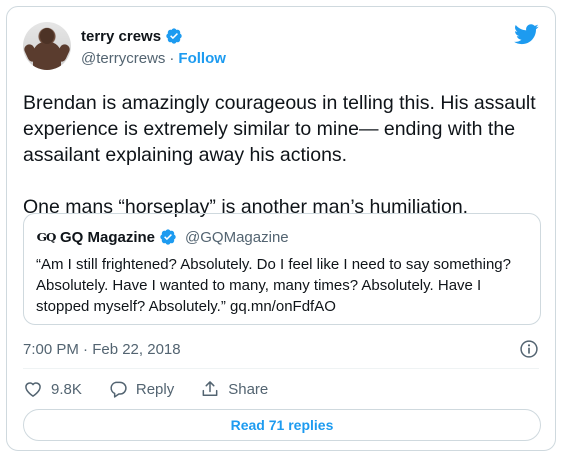 This screenshot has height=457, width=562. What do you see at coordinates (153, 47) in the screenshot?
I see `author-names: terry crews @terrycrews · Follow` at bounding box center [153, 47].